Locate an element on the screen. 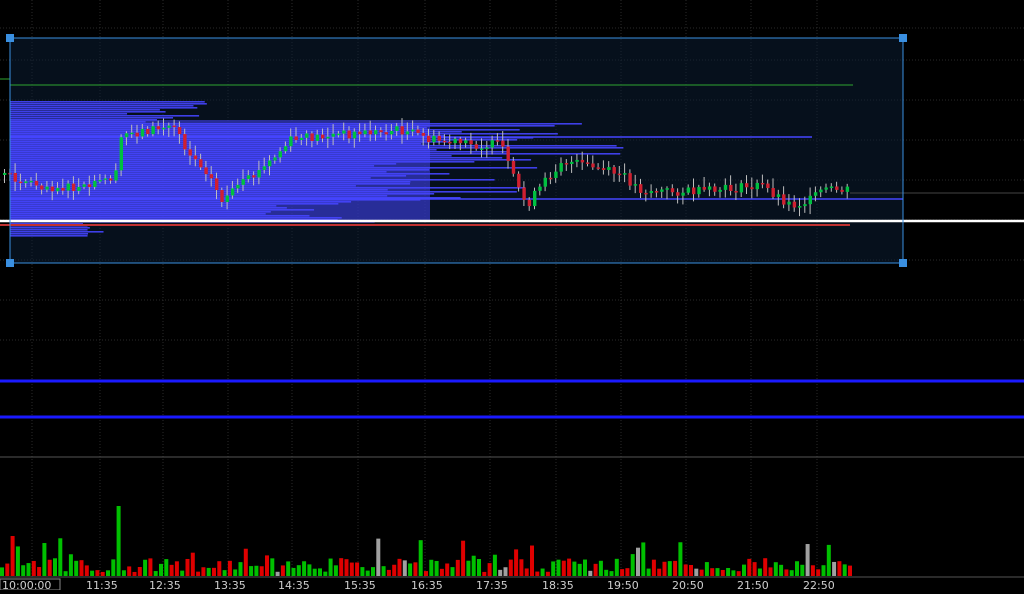  x-tick-label: 15:35 is located at coordinates (360, 584).